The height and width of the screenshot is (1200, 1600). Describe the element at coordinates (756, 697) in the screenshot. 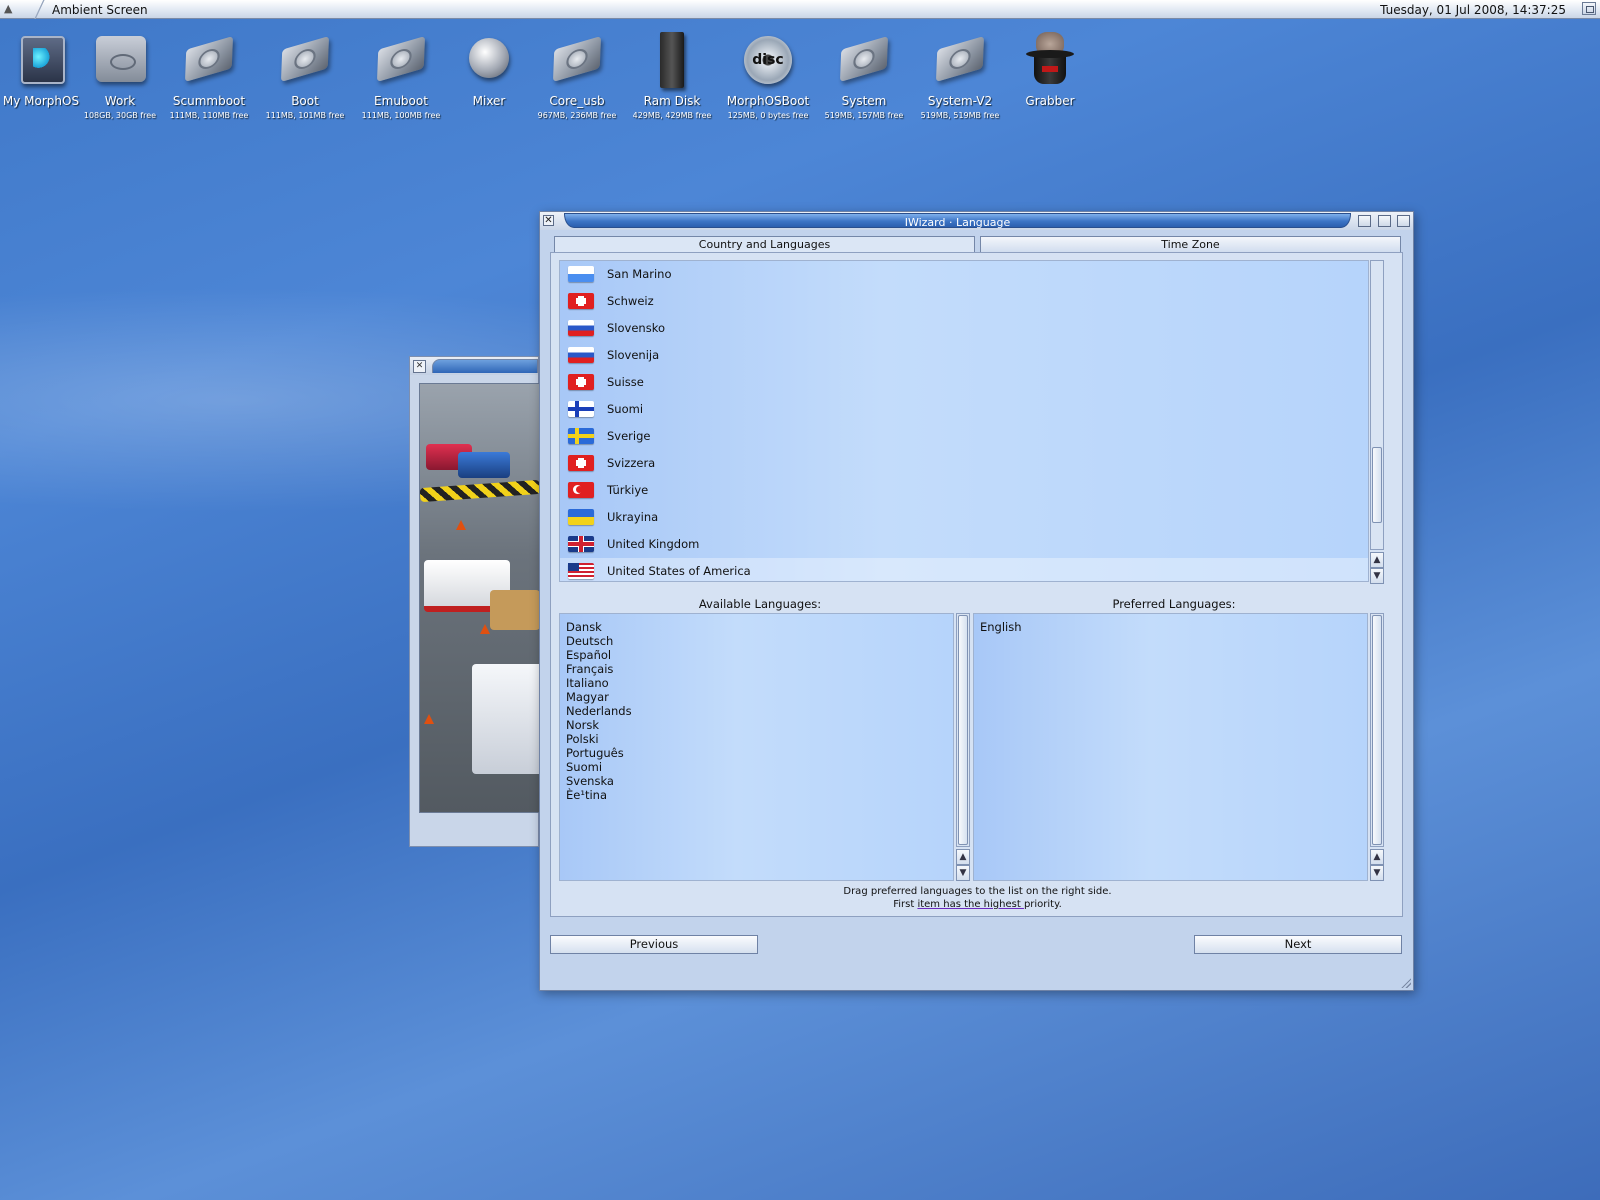

I see `list-item: Magyar` at that location.